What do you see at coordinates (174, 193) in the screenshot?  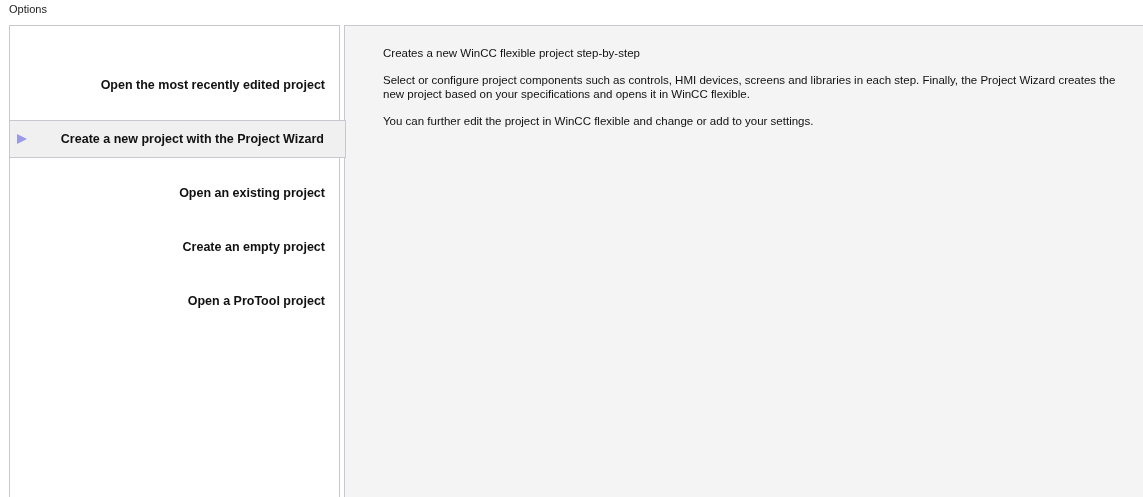 I see `option-item: Open an existing project` at bounding box center [174, 193].